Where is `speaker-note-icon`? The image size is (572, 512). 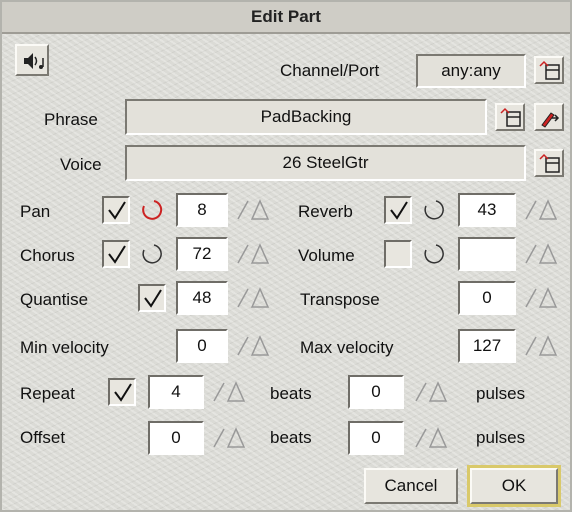 speaker-note-icon is located at coordinates (34, 61).